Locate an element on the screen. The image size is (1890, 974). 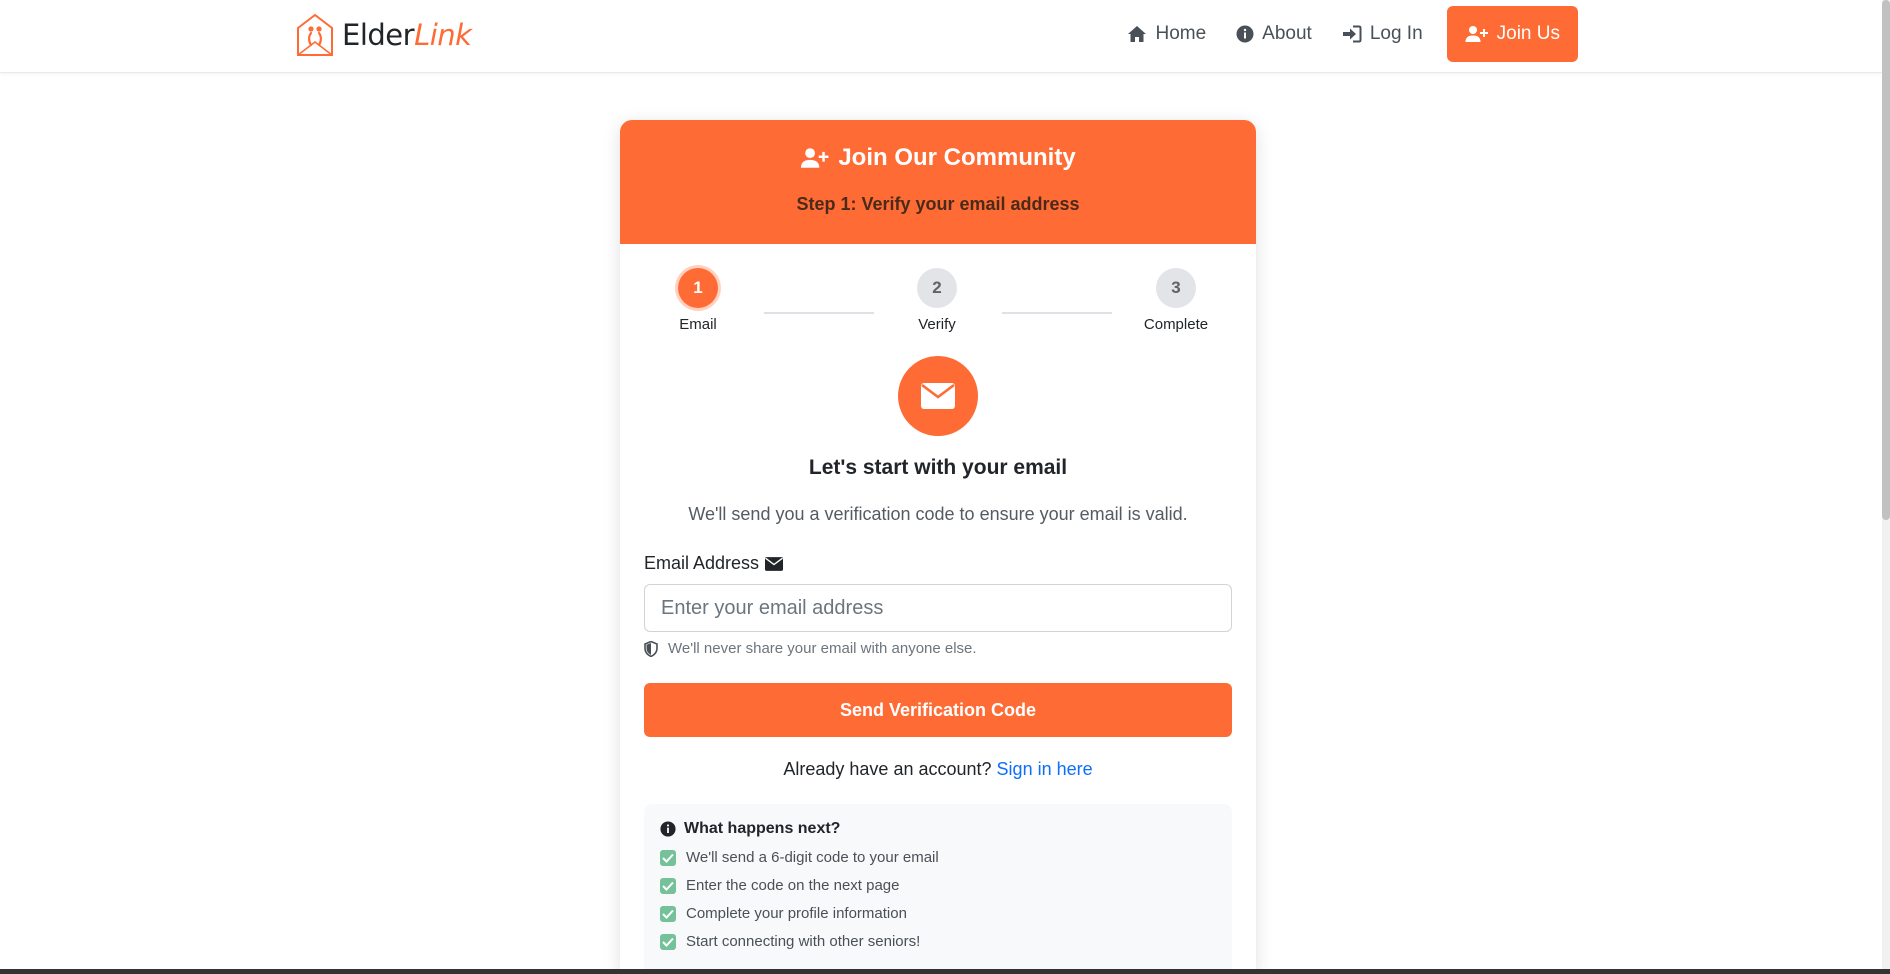
step-verify: 2 Verify is located at coordinates (937, 300).